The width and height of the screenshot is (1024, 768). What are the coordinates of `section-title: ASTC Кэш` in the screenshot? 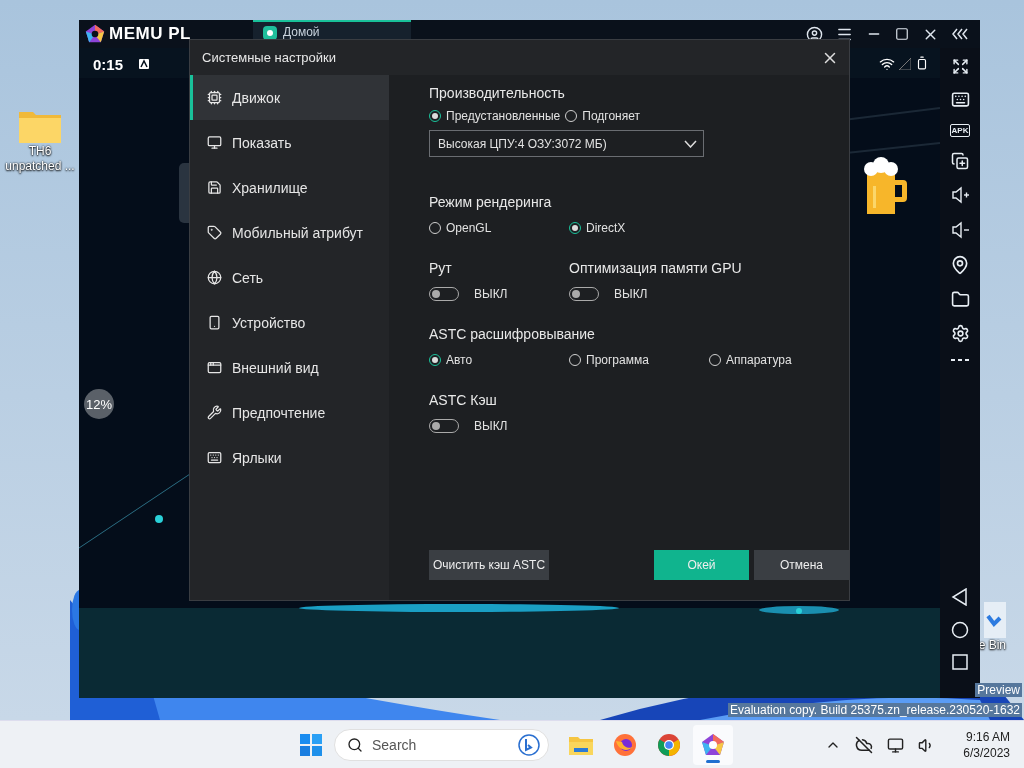 It's located at (463, 400).